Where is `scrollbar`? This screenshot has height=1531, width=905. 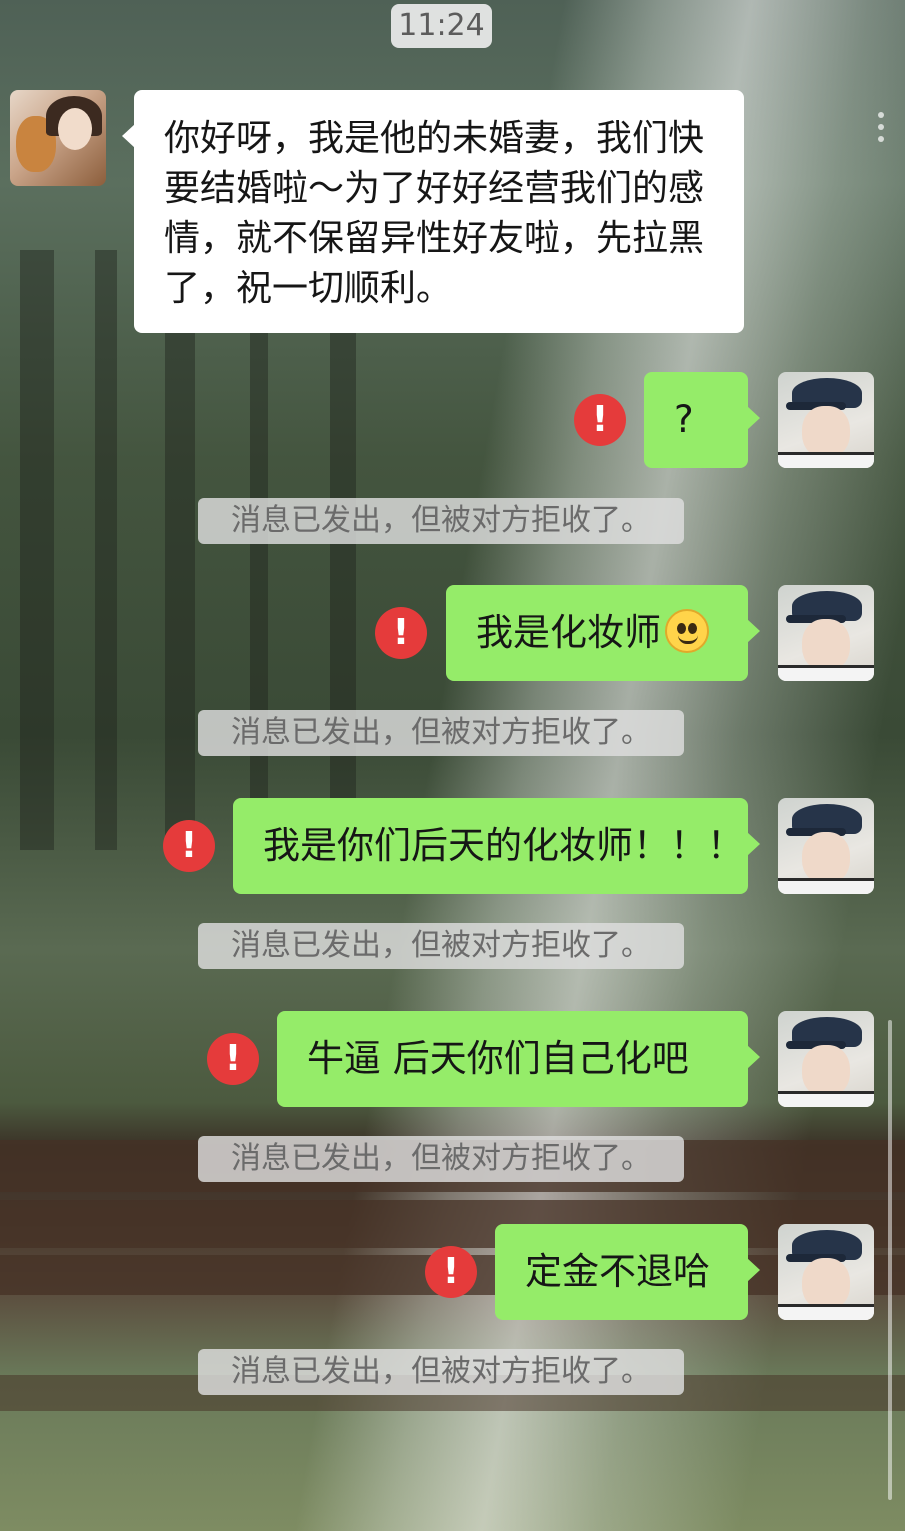
scrollbar is located at coordinates (890, 1260).